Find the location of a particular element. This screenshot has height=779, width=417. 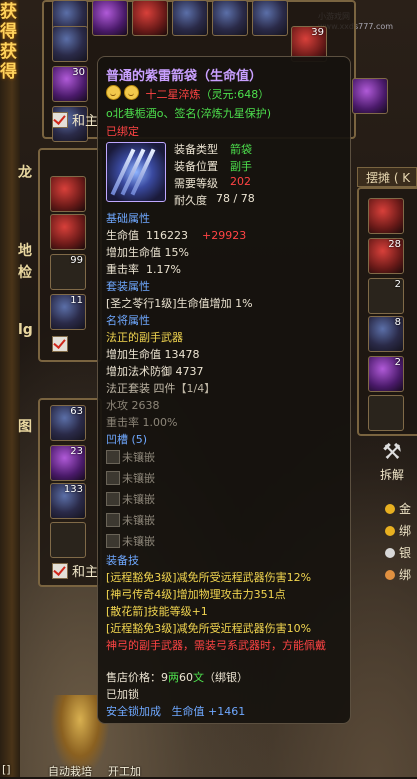

inventory-slot: 23 is located at coordinates (68, 463).